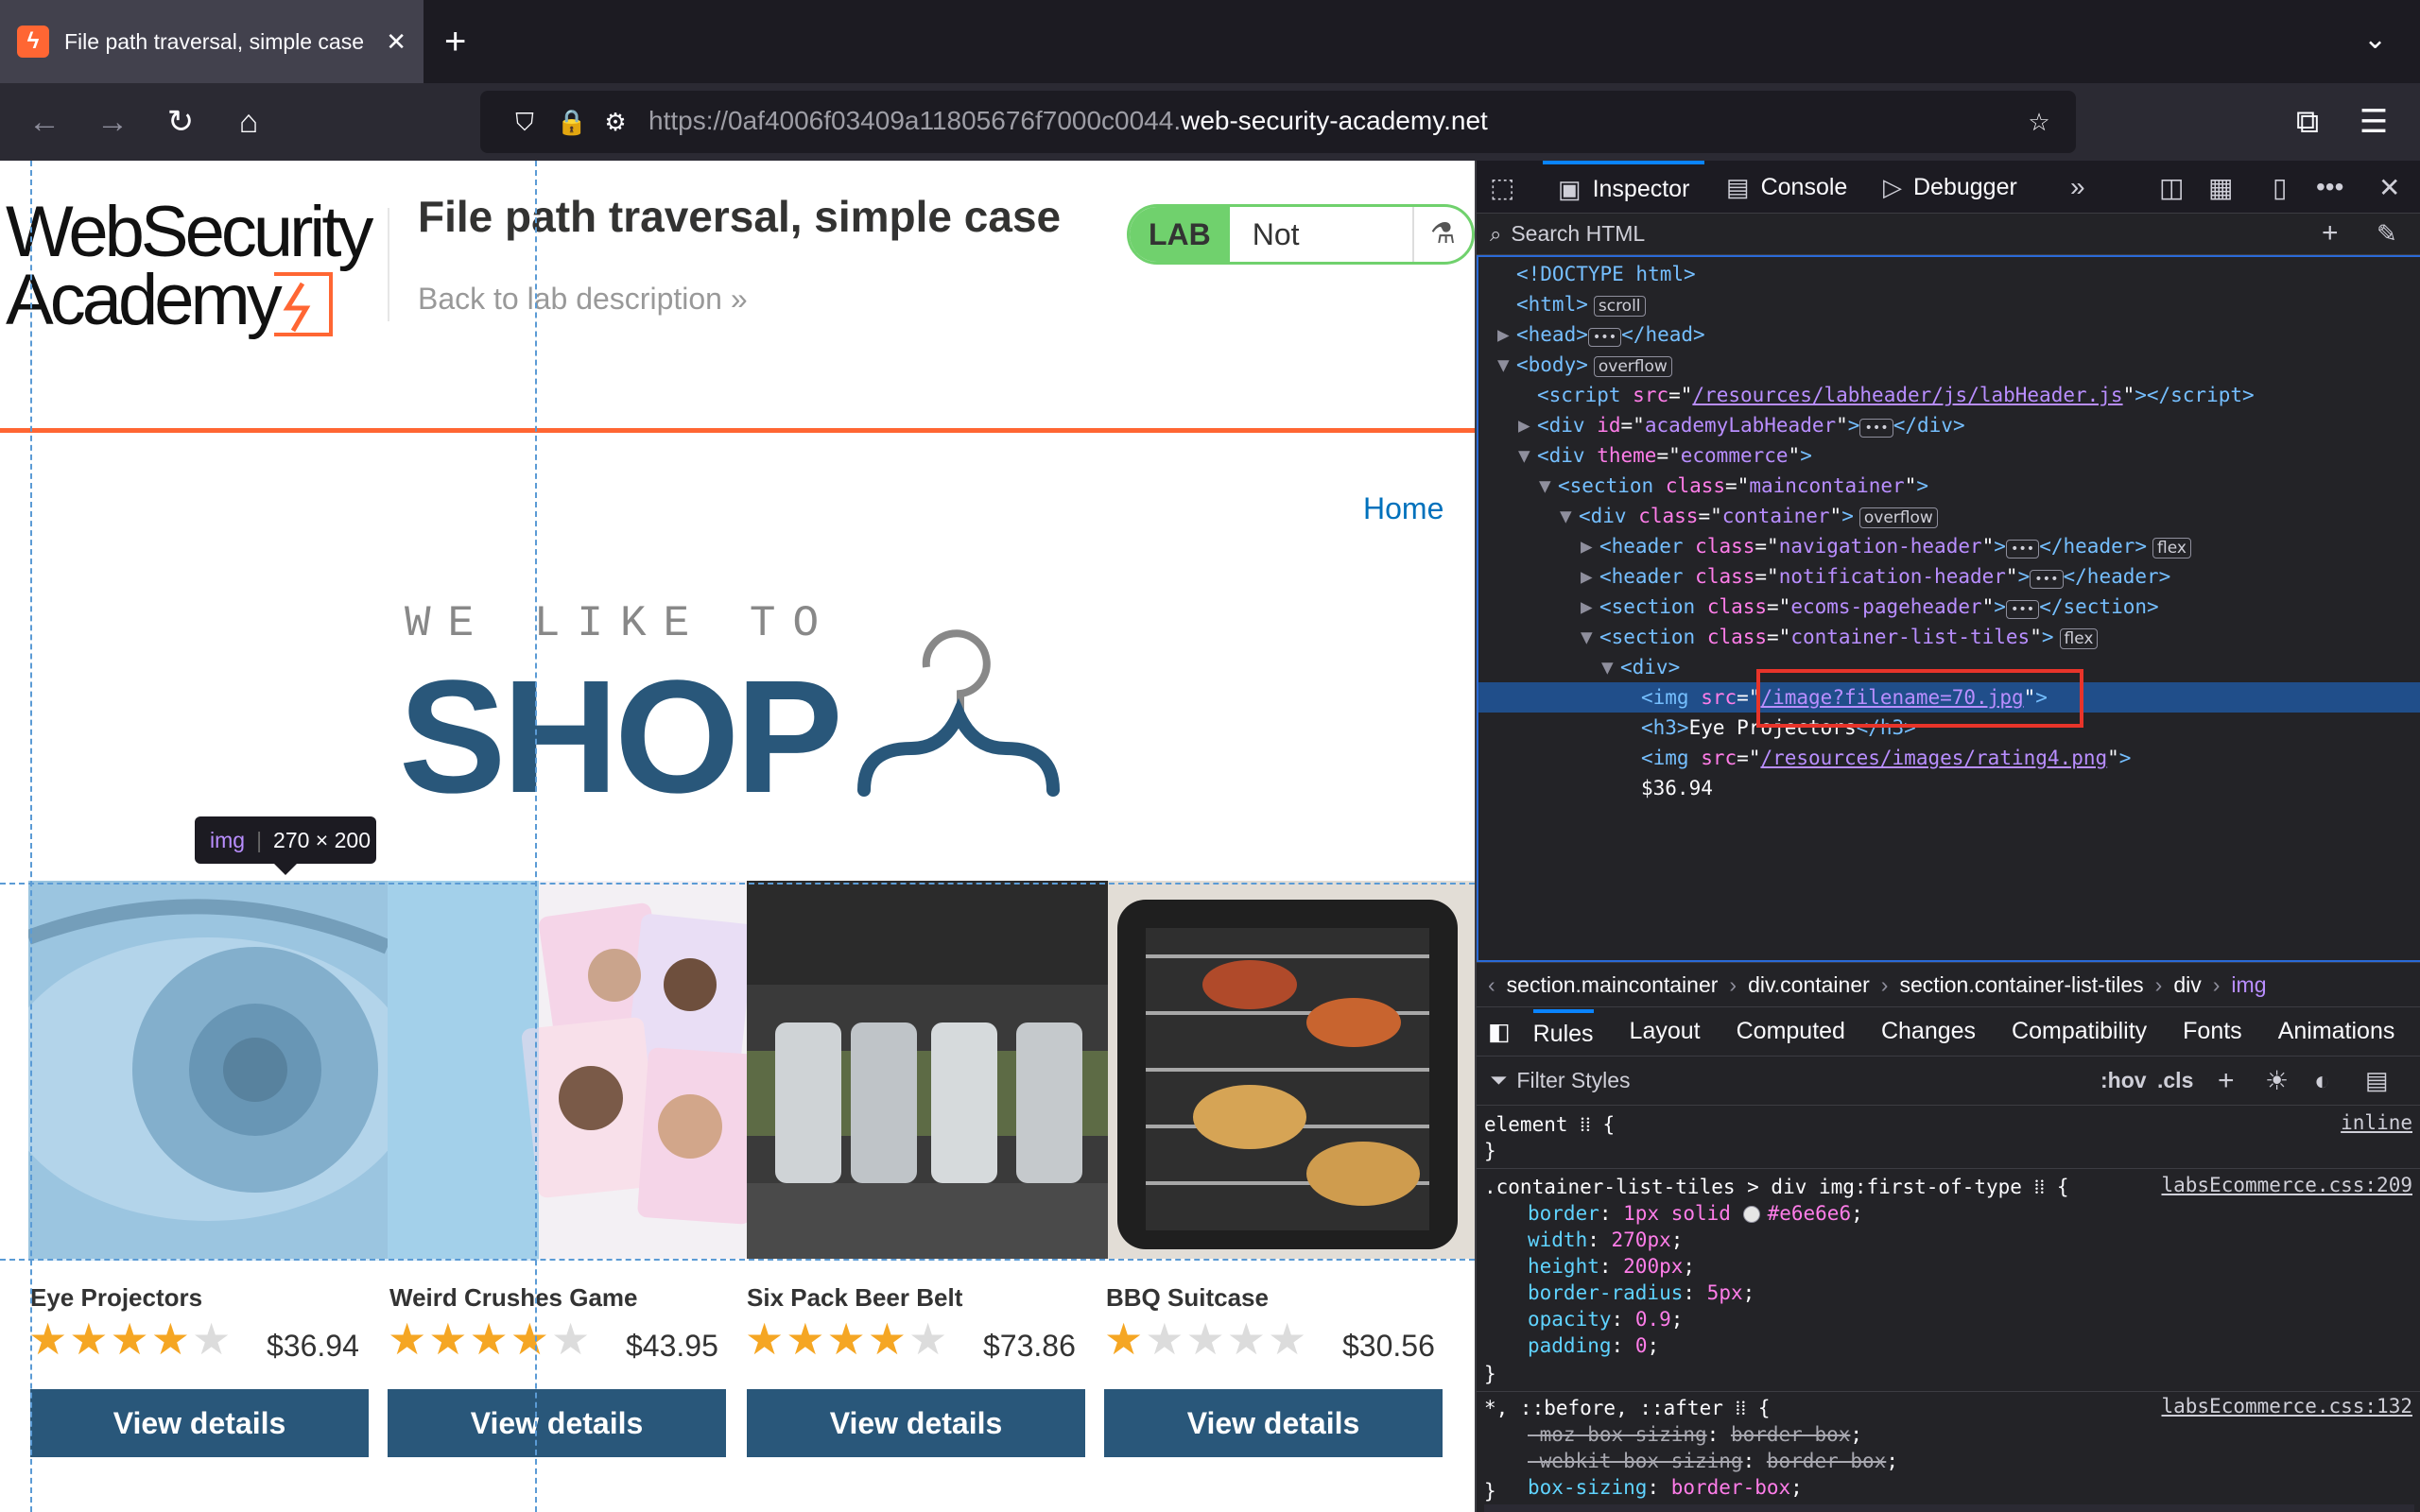 This screenshot has height=1512, width=2420. Describe the element at coordinates (1929, 1031) in the screenshot. I see `subtab-changes: Changes` at that location.